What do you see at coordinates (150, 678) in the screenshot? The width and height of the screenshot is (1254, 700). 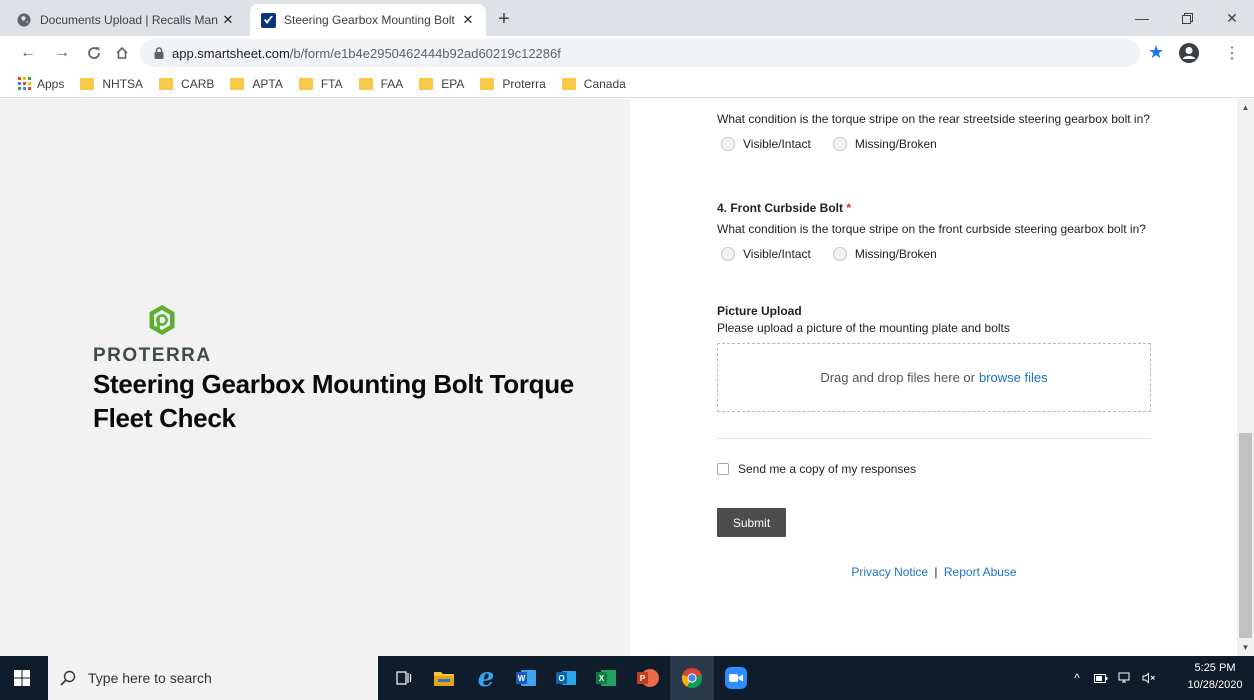 I see `search-placeholder: Type here to search` at bounding box center [150, 678].